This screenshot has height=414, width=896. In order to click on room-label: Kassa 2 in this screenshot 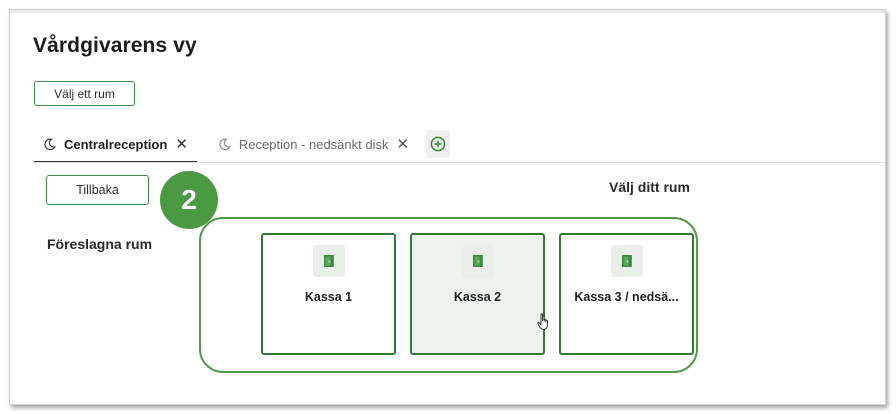, I will do `click(477, 297)`.